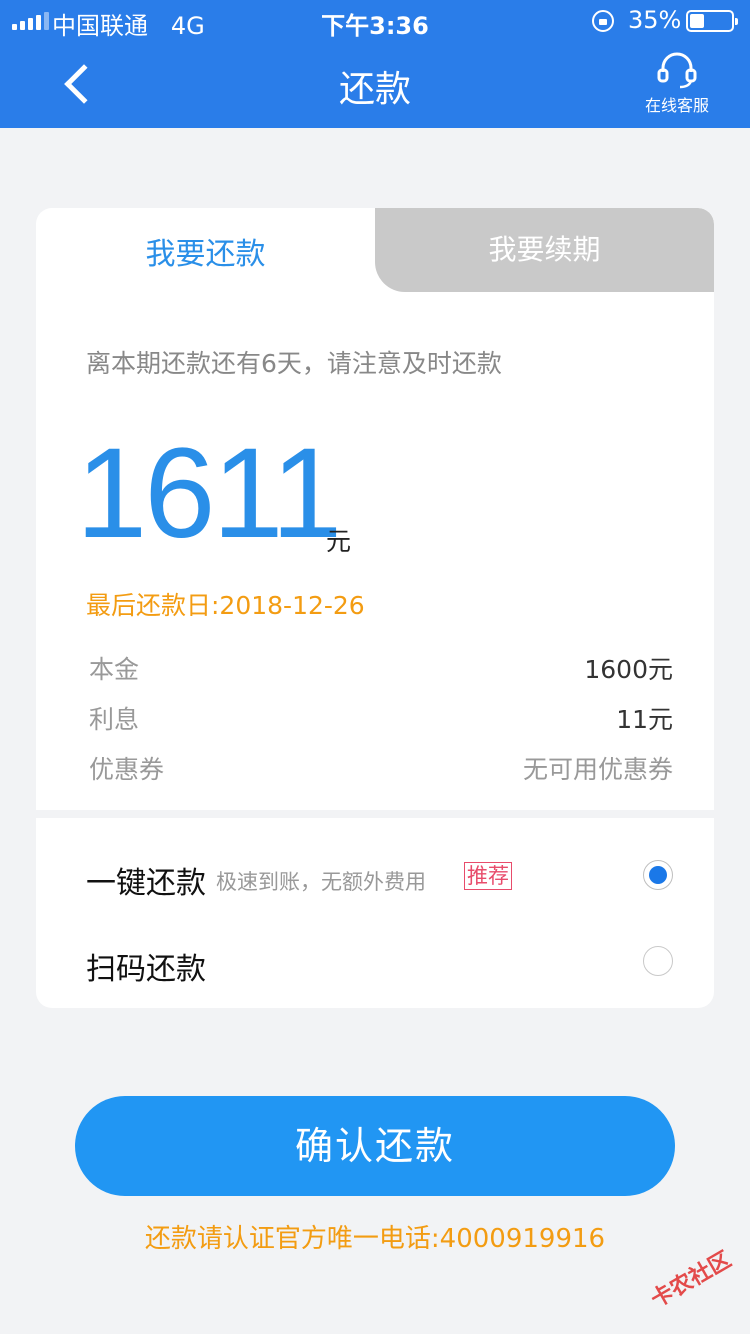  Describe the element at coordinates (127, 769) in the screenshot. I see `detail-label: 优惠券` at that location.